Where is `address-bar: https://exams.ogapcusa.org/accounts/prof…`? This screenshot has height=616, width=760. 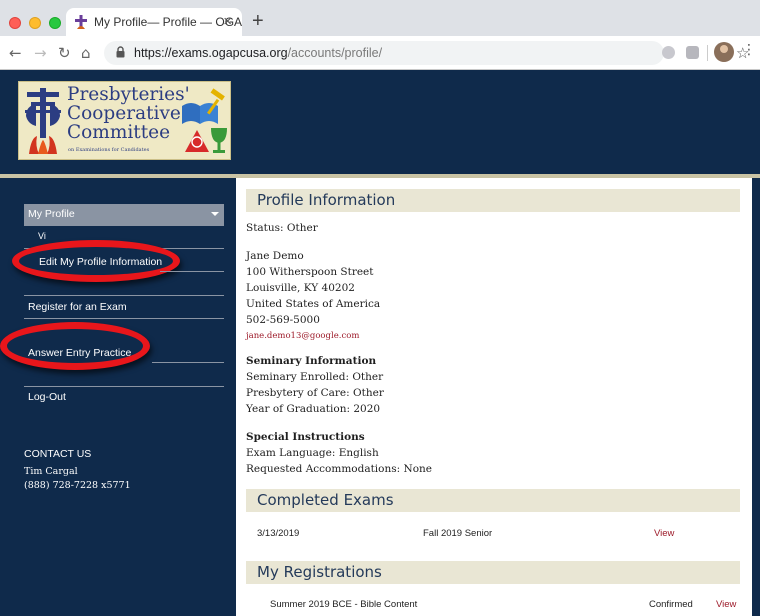
address-bar: https://exams.ogapcusa.org/accounts/prof… is located at coordinates (426, 53).